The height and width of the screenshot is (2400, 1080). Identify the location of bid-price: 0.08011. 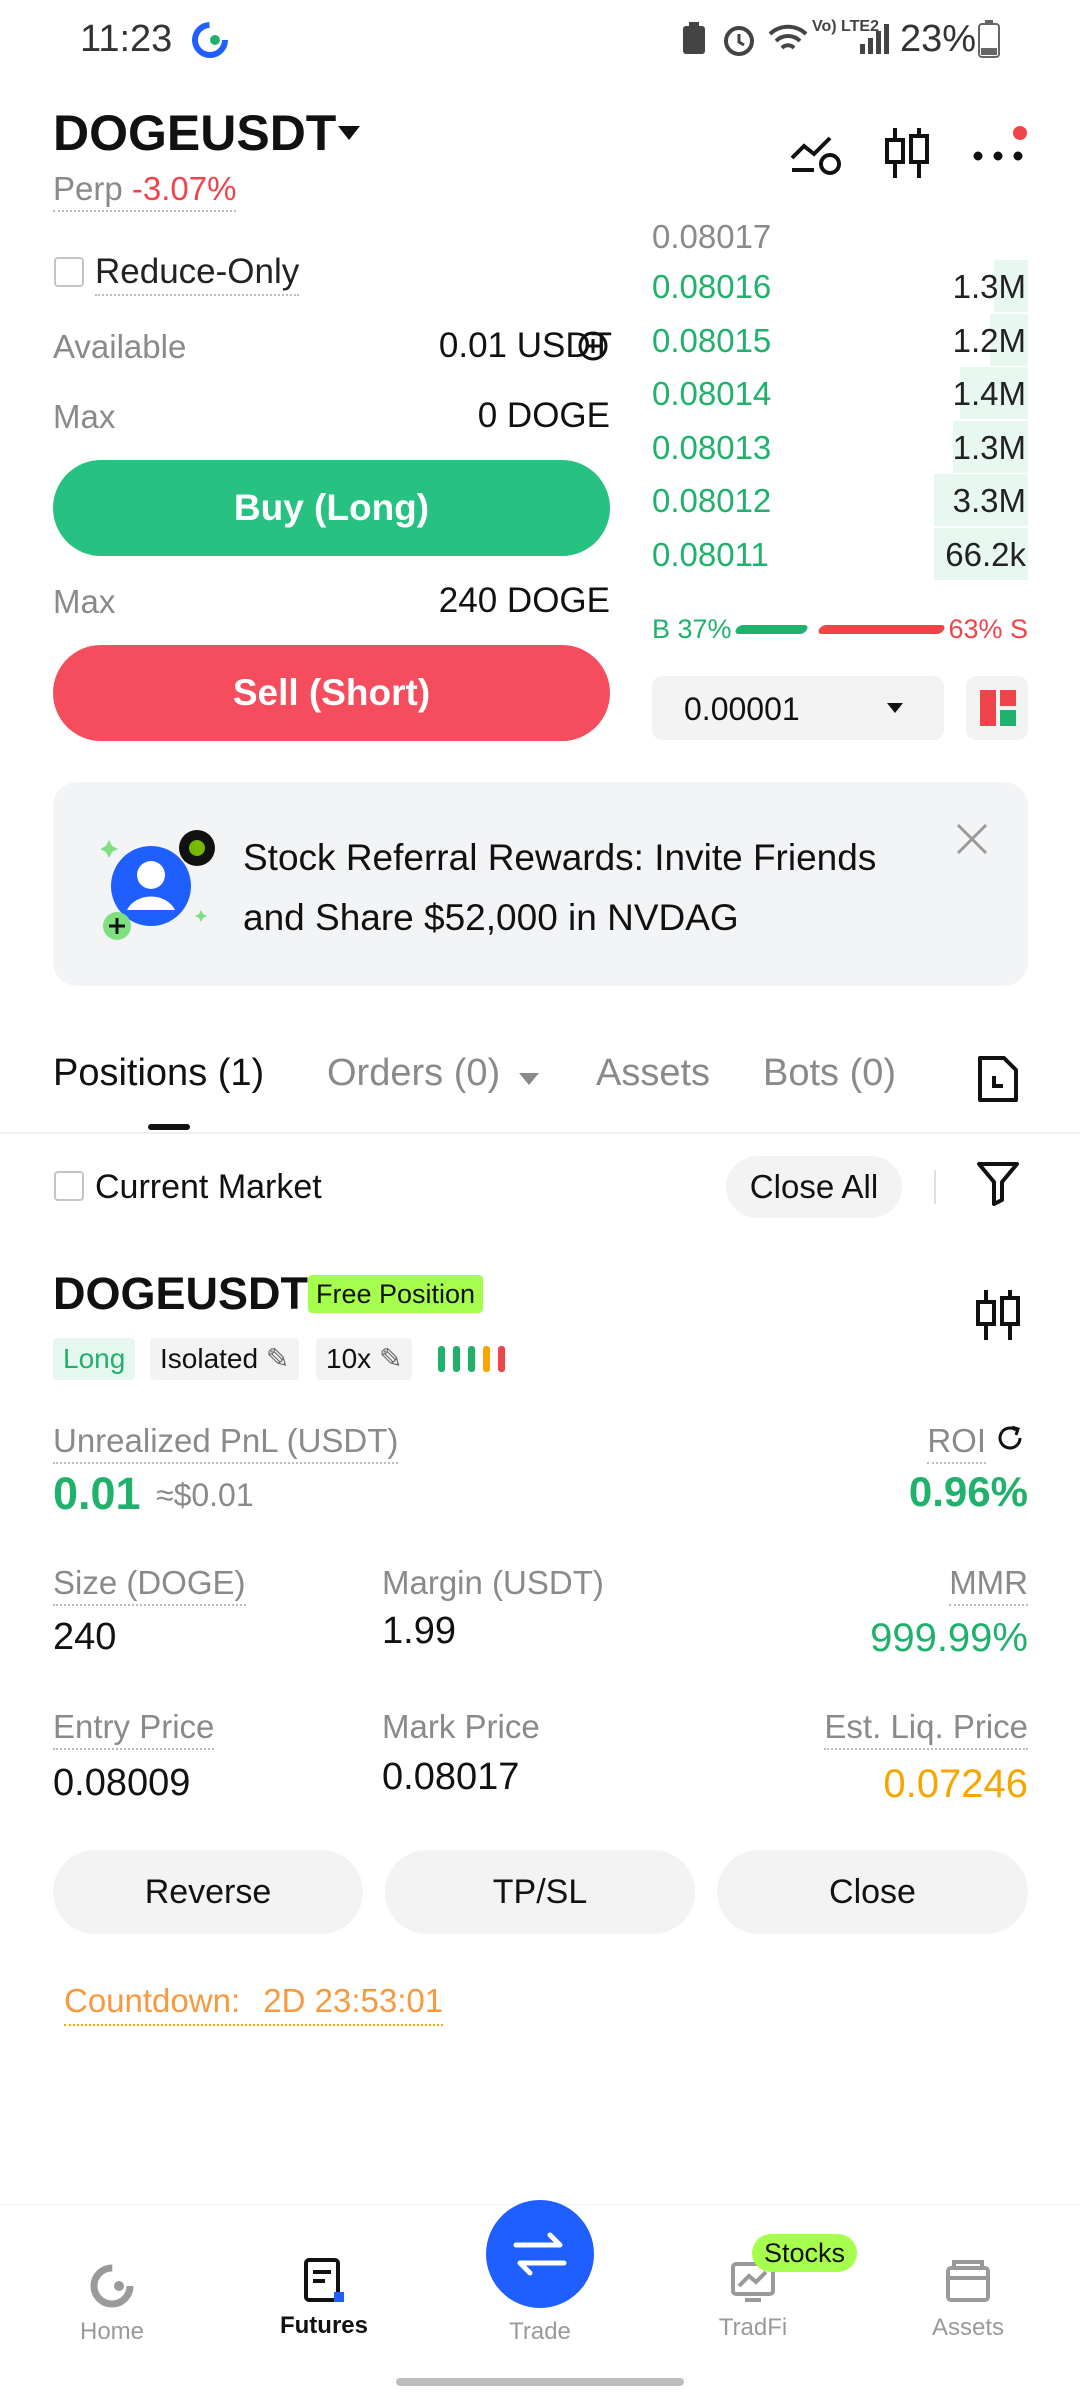
(710, 554).